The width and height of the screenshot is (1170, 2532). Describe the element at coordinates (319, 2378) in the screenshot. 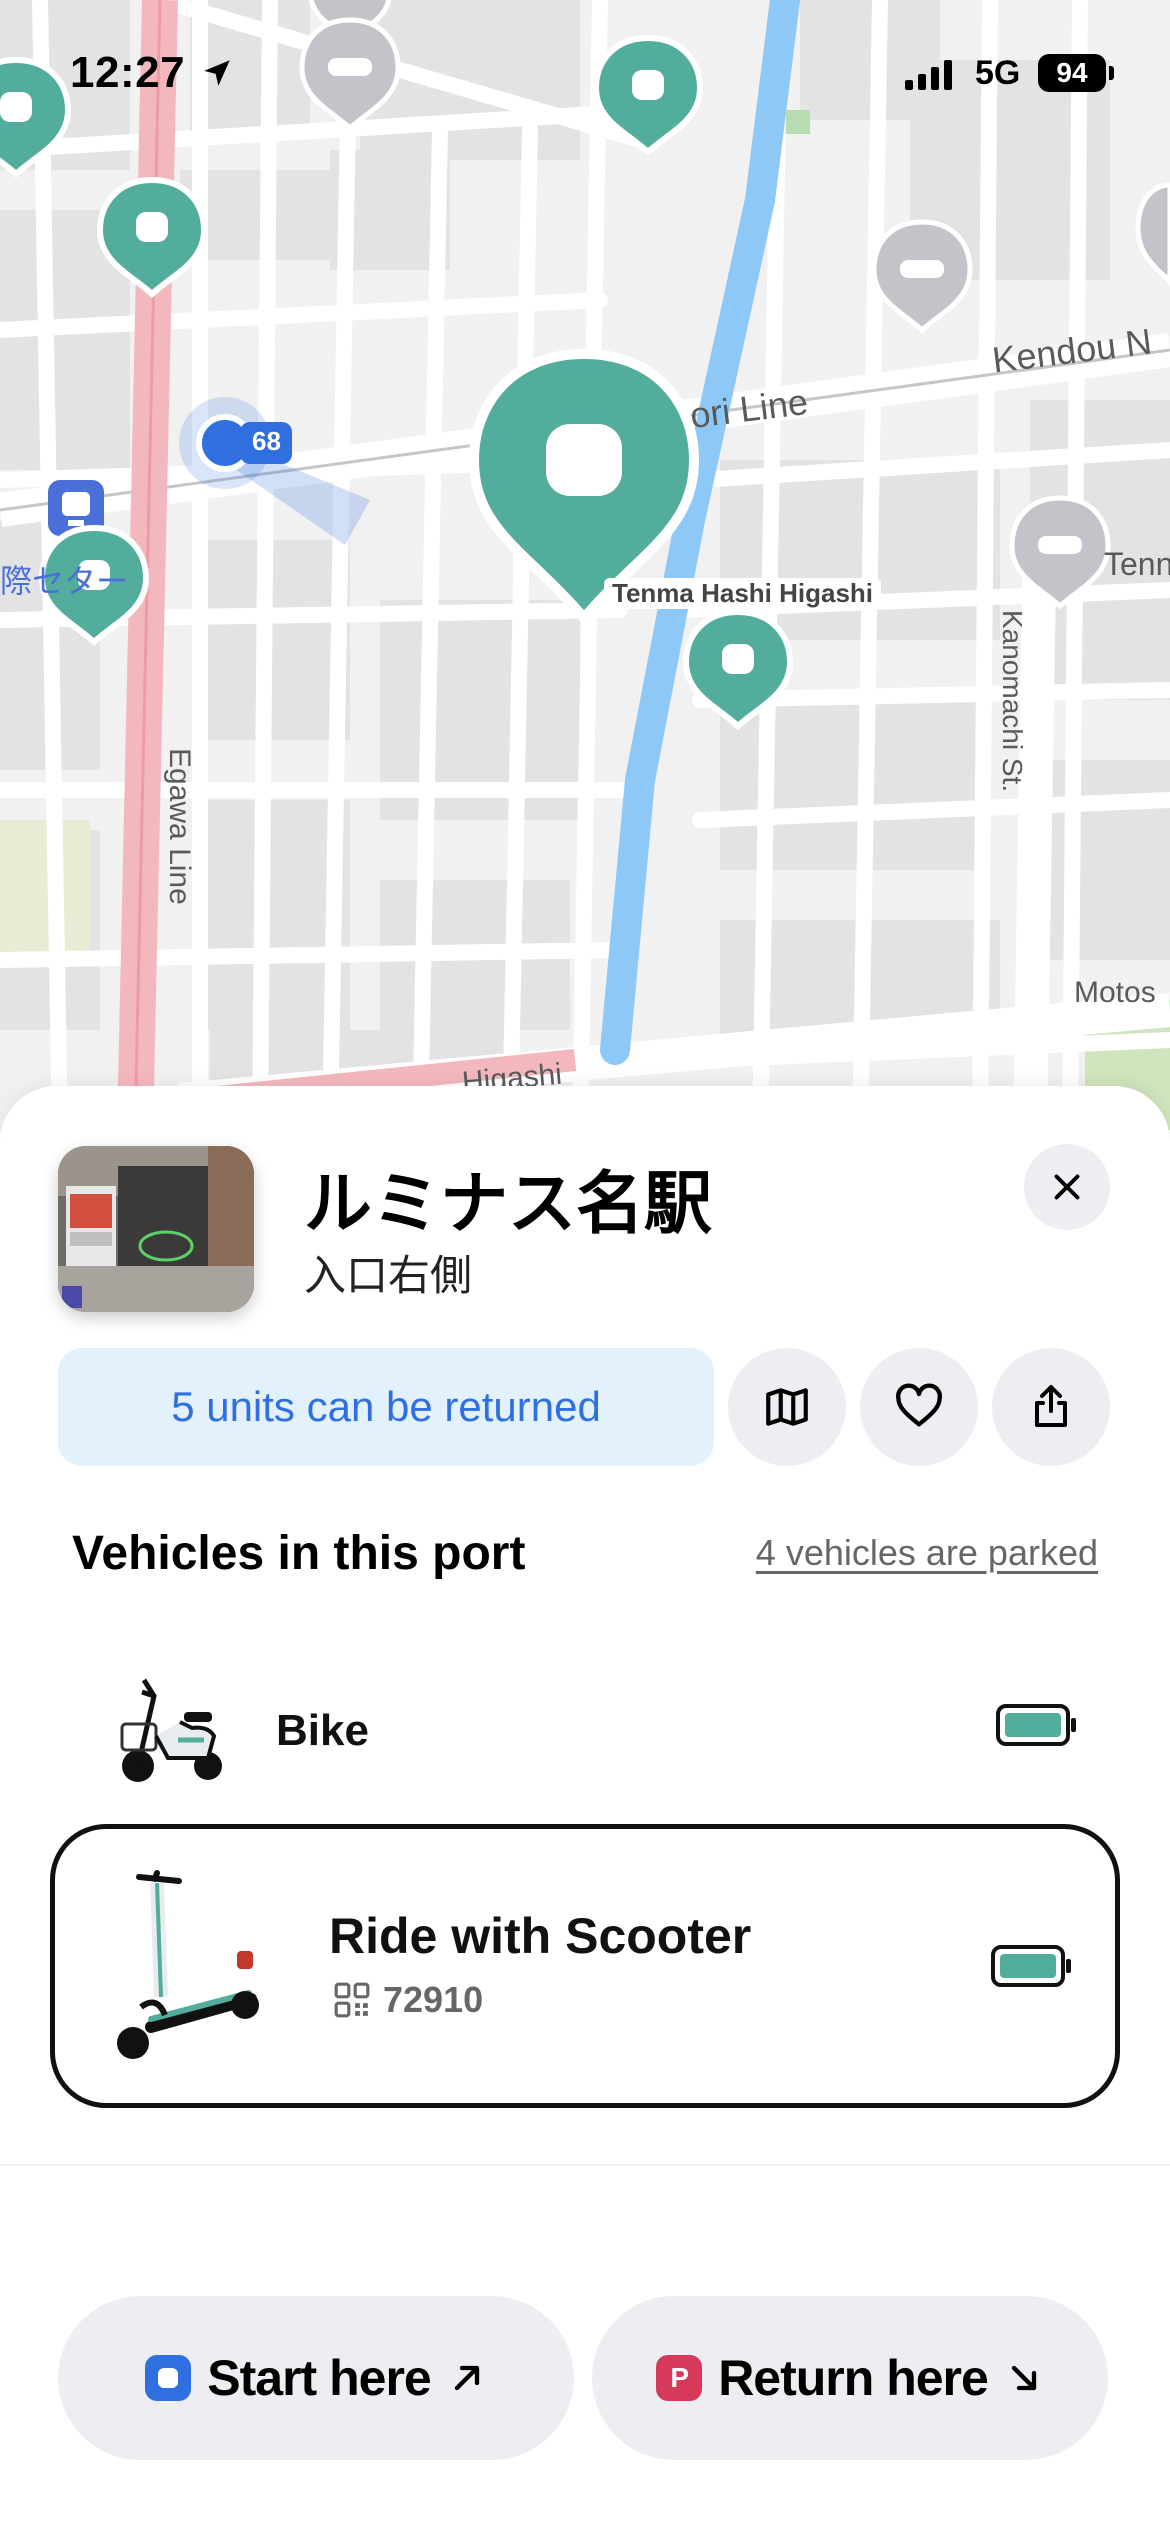

I see `start-here-label: Start here` at that location.